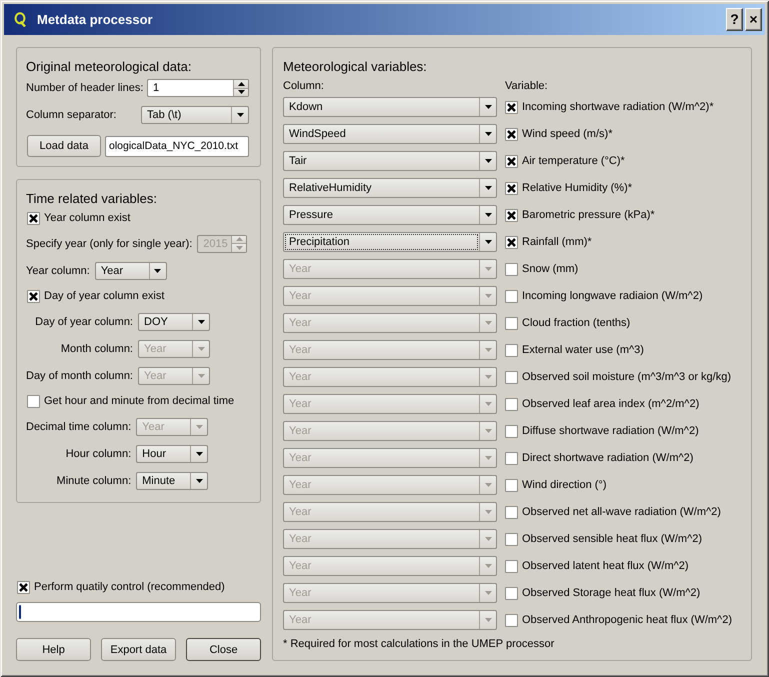 This screenshot has width=769, height=677. Describe the element at coordinates (557, 242) in the screenshot. I see `checkbox-label: Rainfall (mm)*` at that location.